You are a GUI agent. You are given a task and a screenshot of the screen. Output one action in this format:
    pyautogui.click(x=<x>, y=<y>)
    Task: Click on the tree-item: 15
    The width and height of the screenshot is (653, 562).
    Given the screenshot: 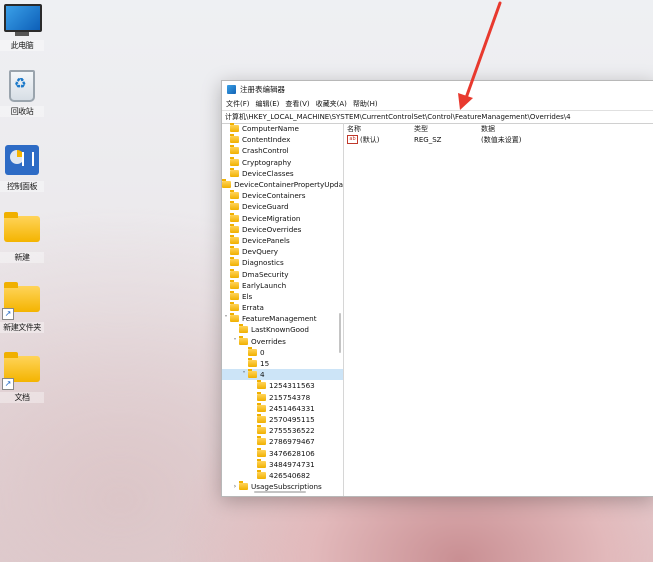 What is the action you would take?
    pyautogui.click(x=282, y=363)
    